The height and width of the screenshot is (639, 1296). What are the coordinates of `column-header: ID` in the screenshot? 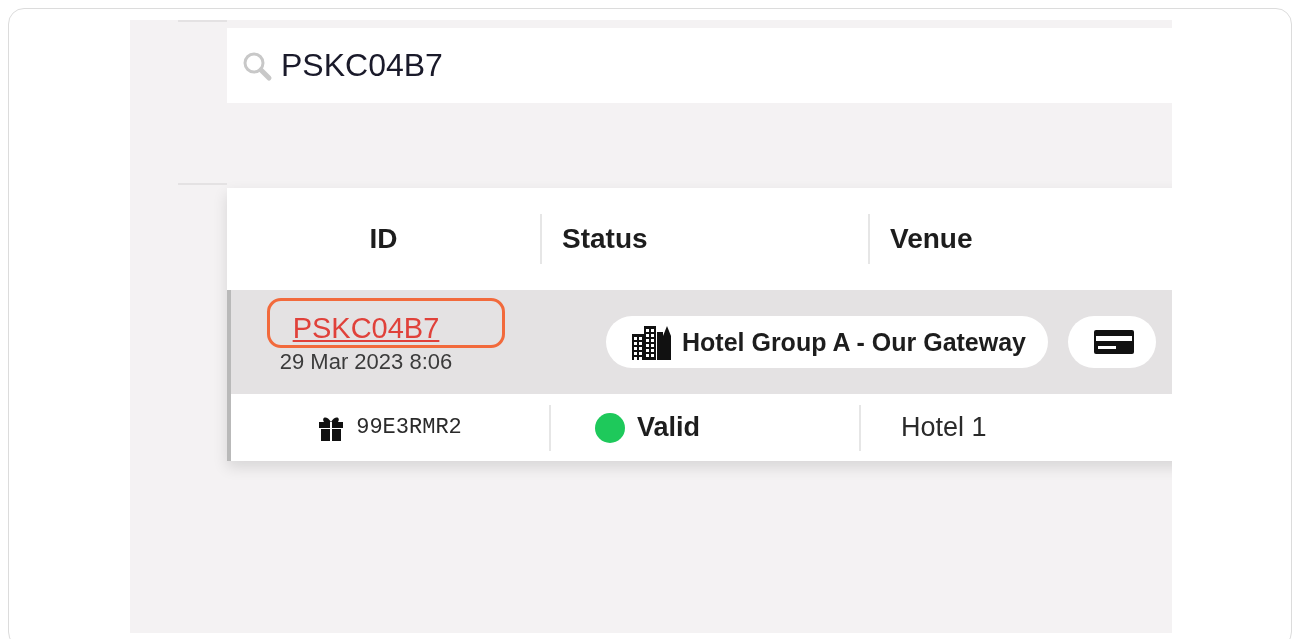 It's located at (383, 239).